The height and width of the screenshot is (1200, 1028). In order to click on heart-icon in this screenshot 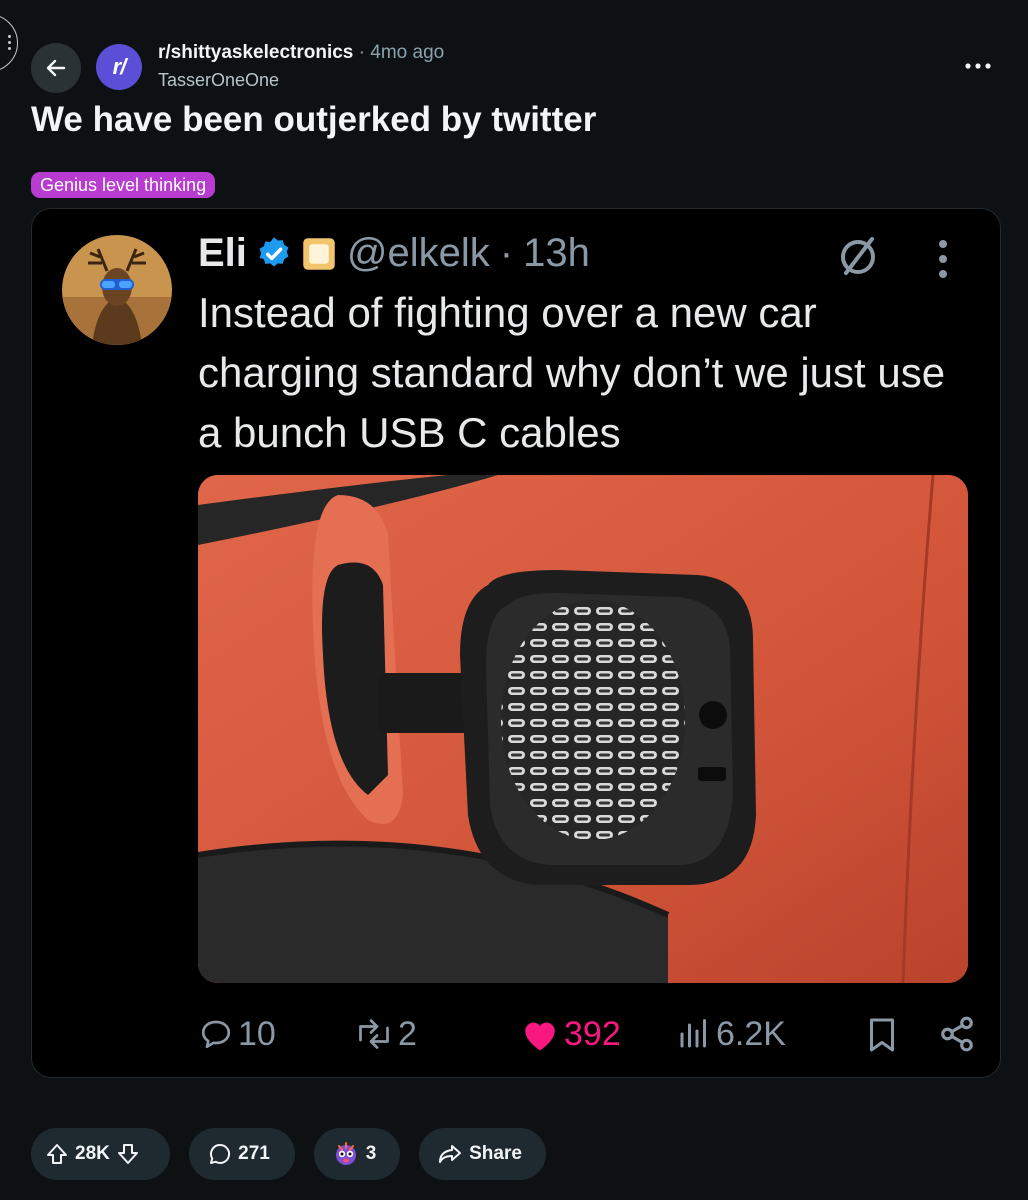, I will do `click(540, 1036)`.